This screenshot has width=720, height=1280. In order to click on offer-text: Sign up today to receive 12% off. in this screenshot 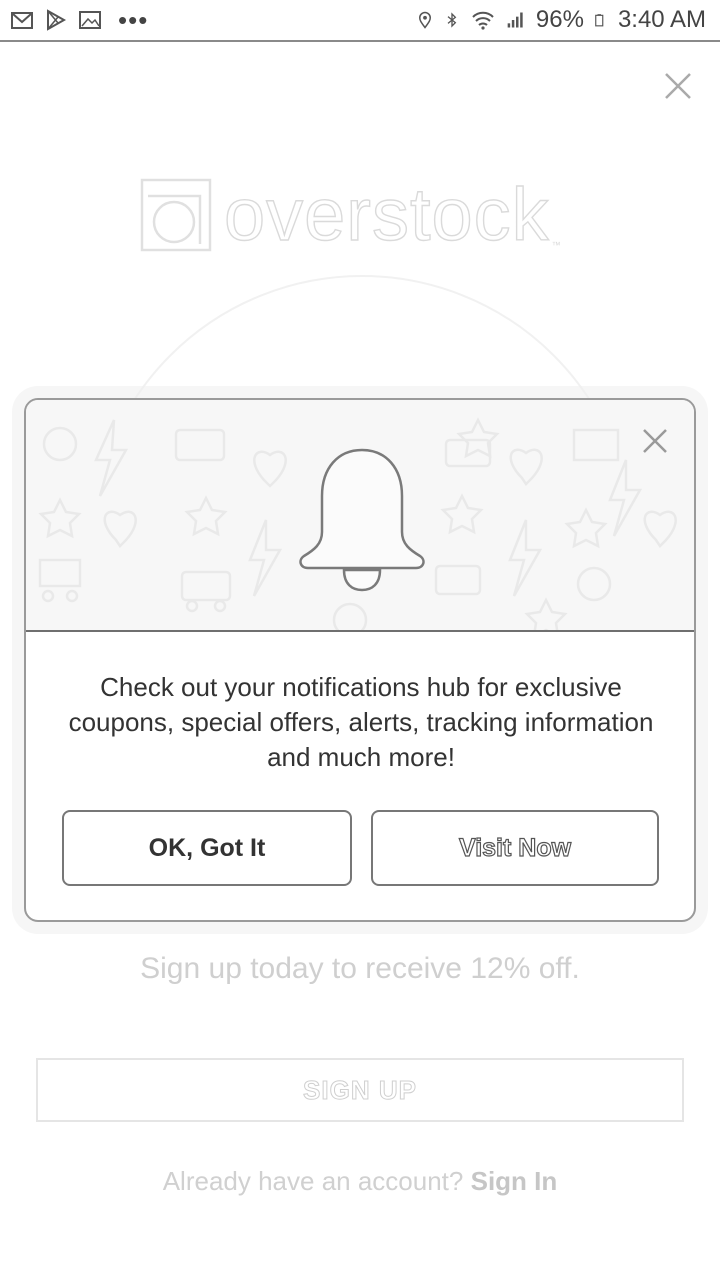, I will do `click(360, 968)`.